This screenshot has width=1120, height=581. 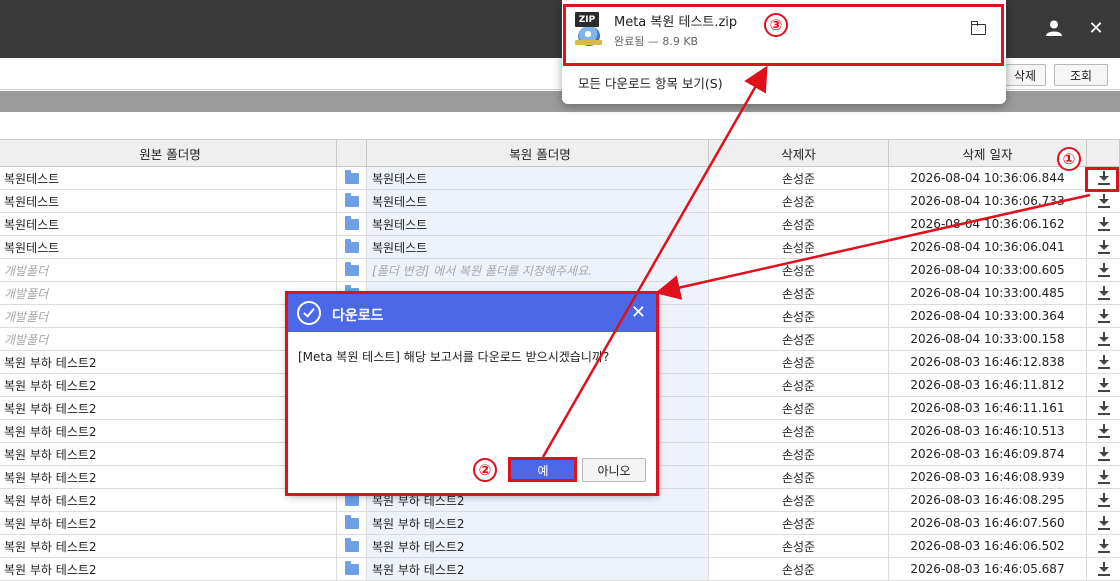 I want to click on table-row: 복원테스트 복원테스트 손성준 2026-08-04 10:36:06.844, so click(x=560, y=178).